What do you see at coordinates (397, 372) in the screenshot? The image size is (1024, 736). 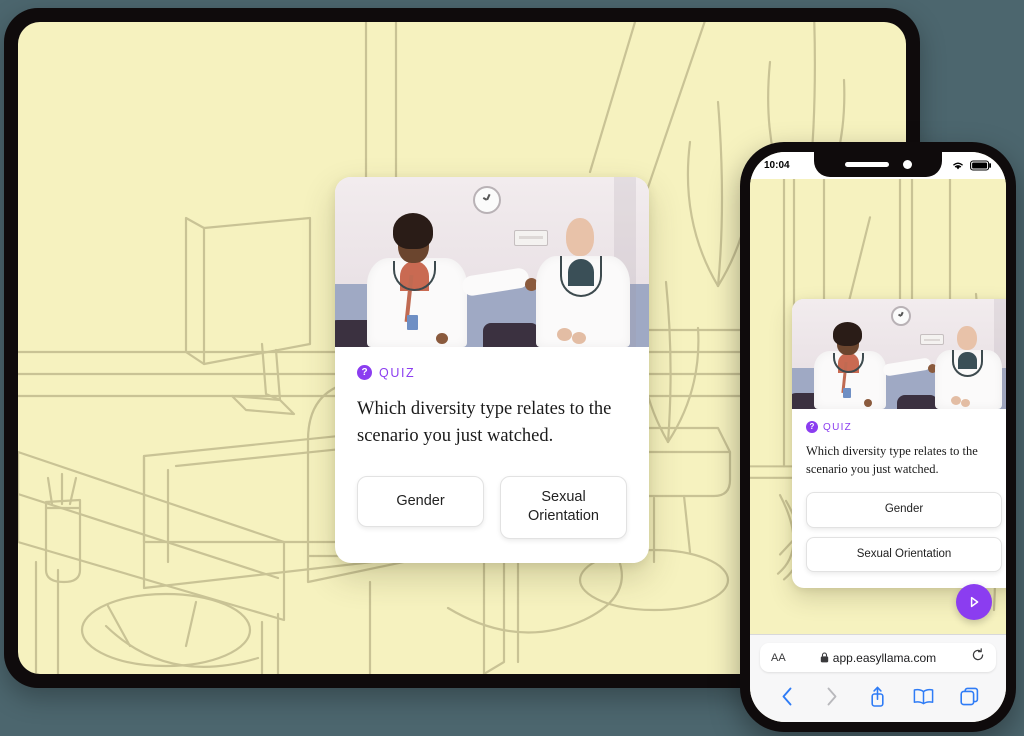 I see `quiz-tag-label: QUIZ` at bounding box center [397, 372].